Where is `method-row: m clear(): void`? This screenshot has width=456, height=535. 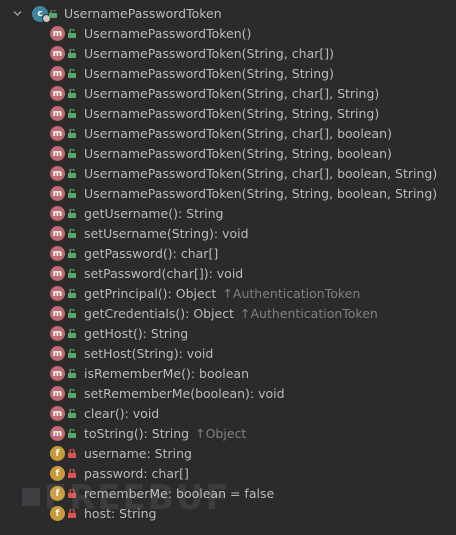 method-row: m clear(): void is located at coordinates (228, 414).